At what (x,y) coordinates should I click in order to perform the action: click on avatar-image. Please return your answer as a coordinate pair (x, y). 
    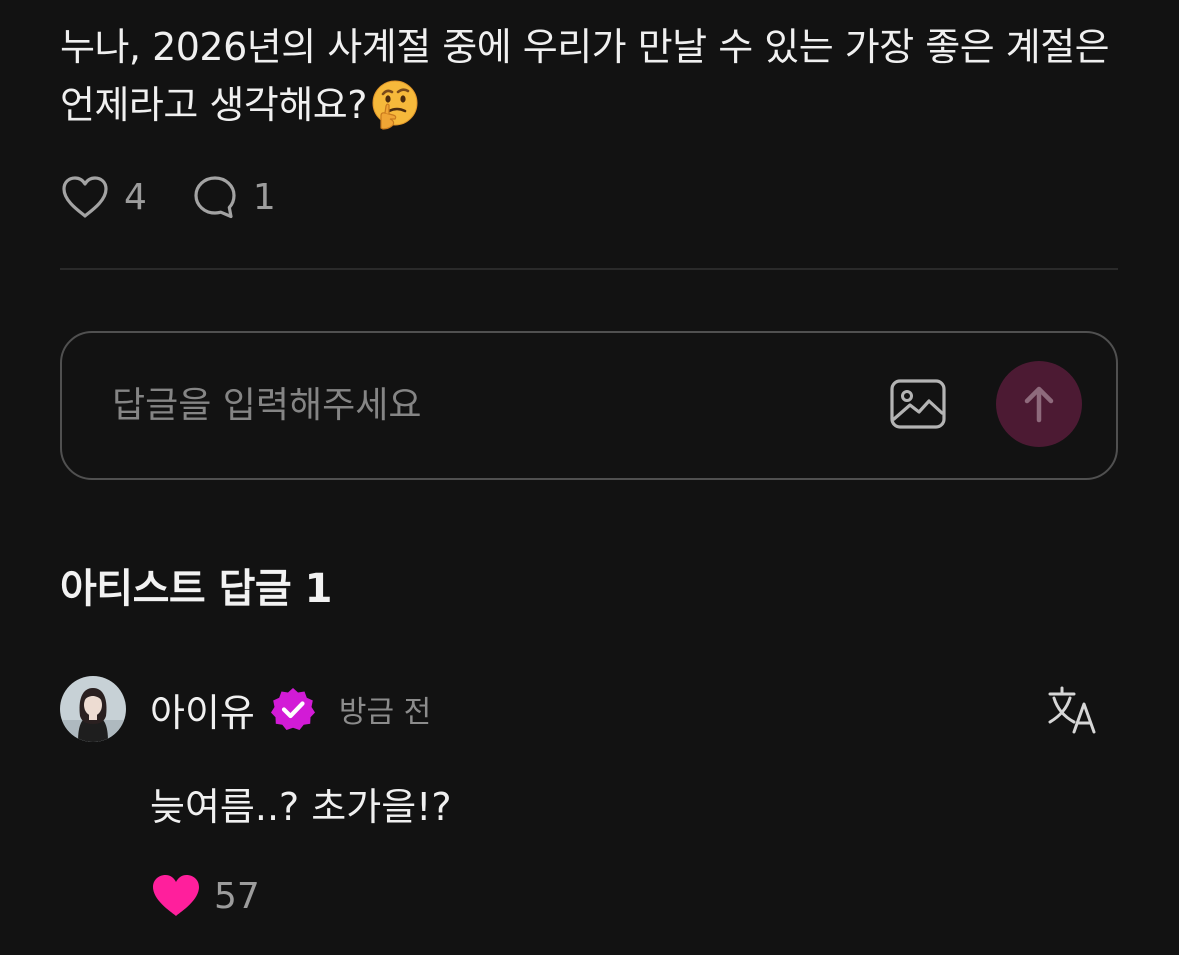
    Looking at the image, I should click on (93, 709).